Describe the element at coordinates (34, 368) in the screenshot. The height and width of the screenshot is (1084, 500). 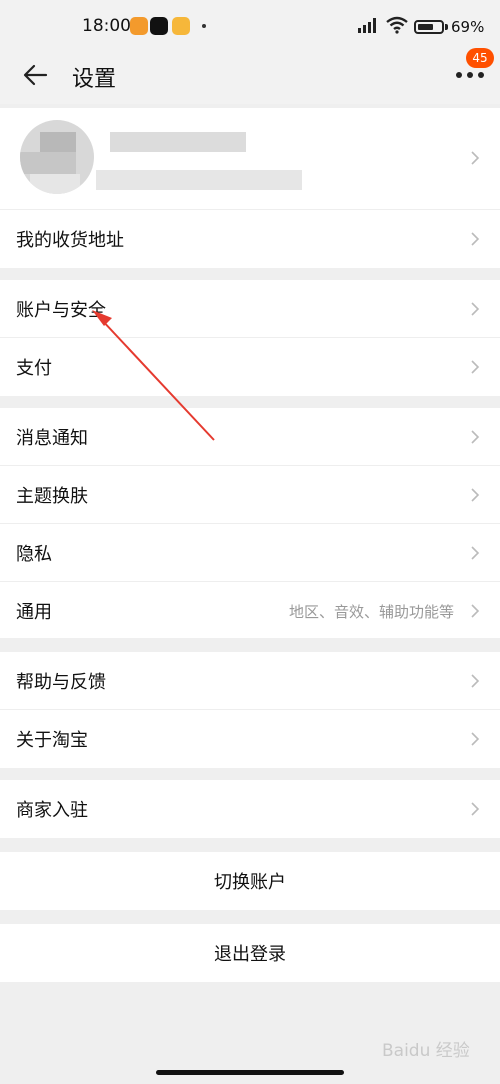
I see `settings-item-label: 支付` at that location.